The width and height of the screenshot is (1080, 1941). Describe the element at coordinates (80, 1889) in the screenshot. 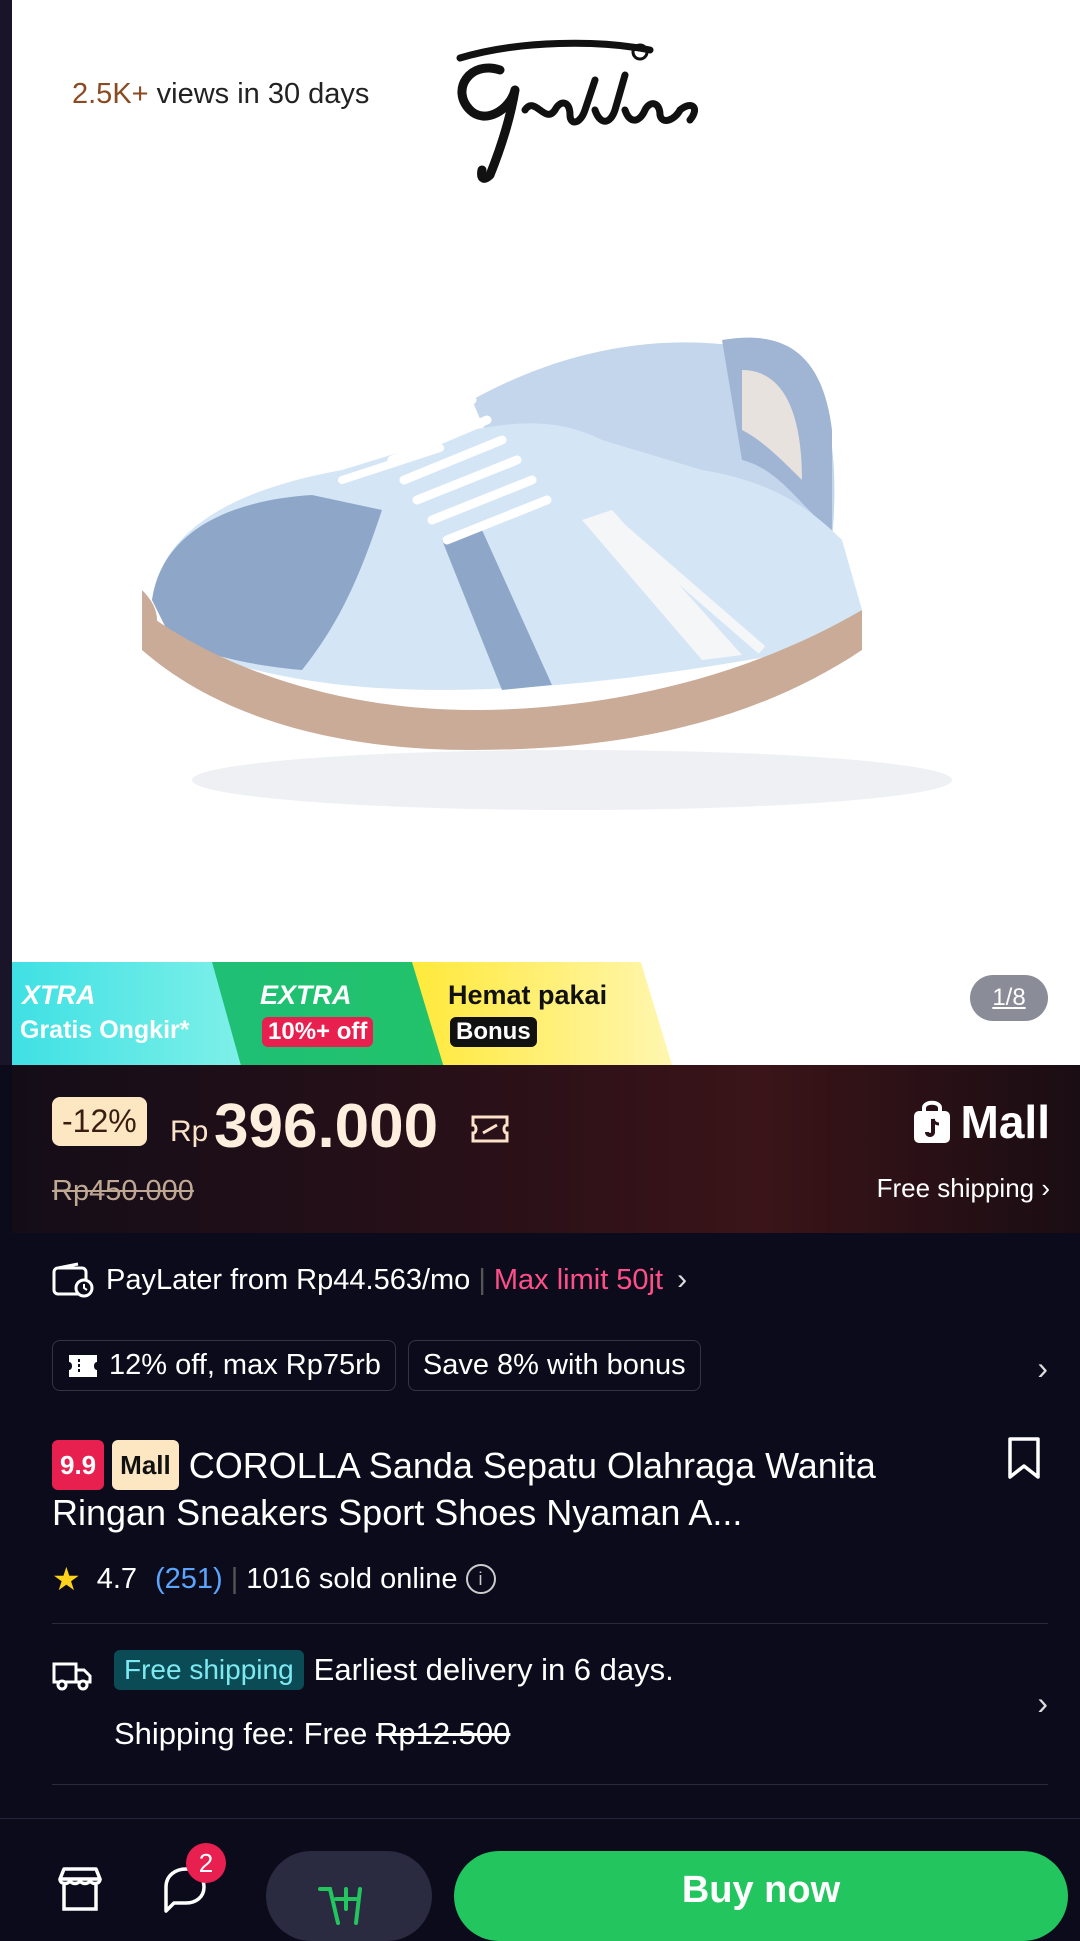

I see `store-icon` at that location.